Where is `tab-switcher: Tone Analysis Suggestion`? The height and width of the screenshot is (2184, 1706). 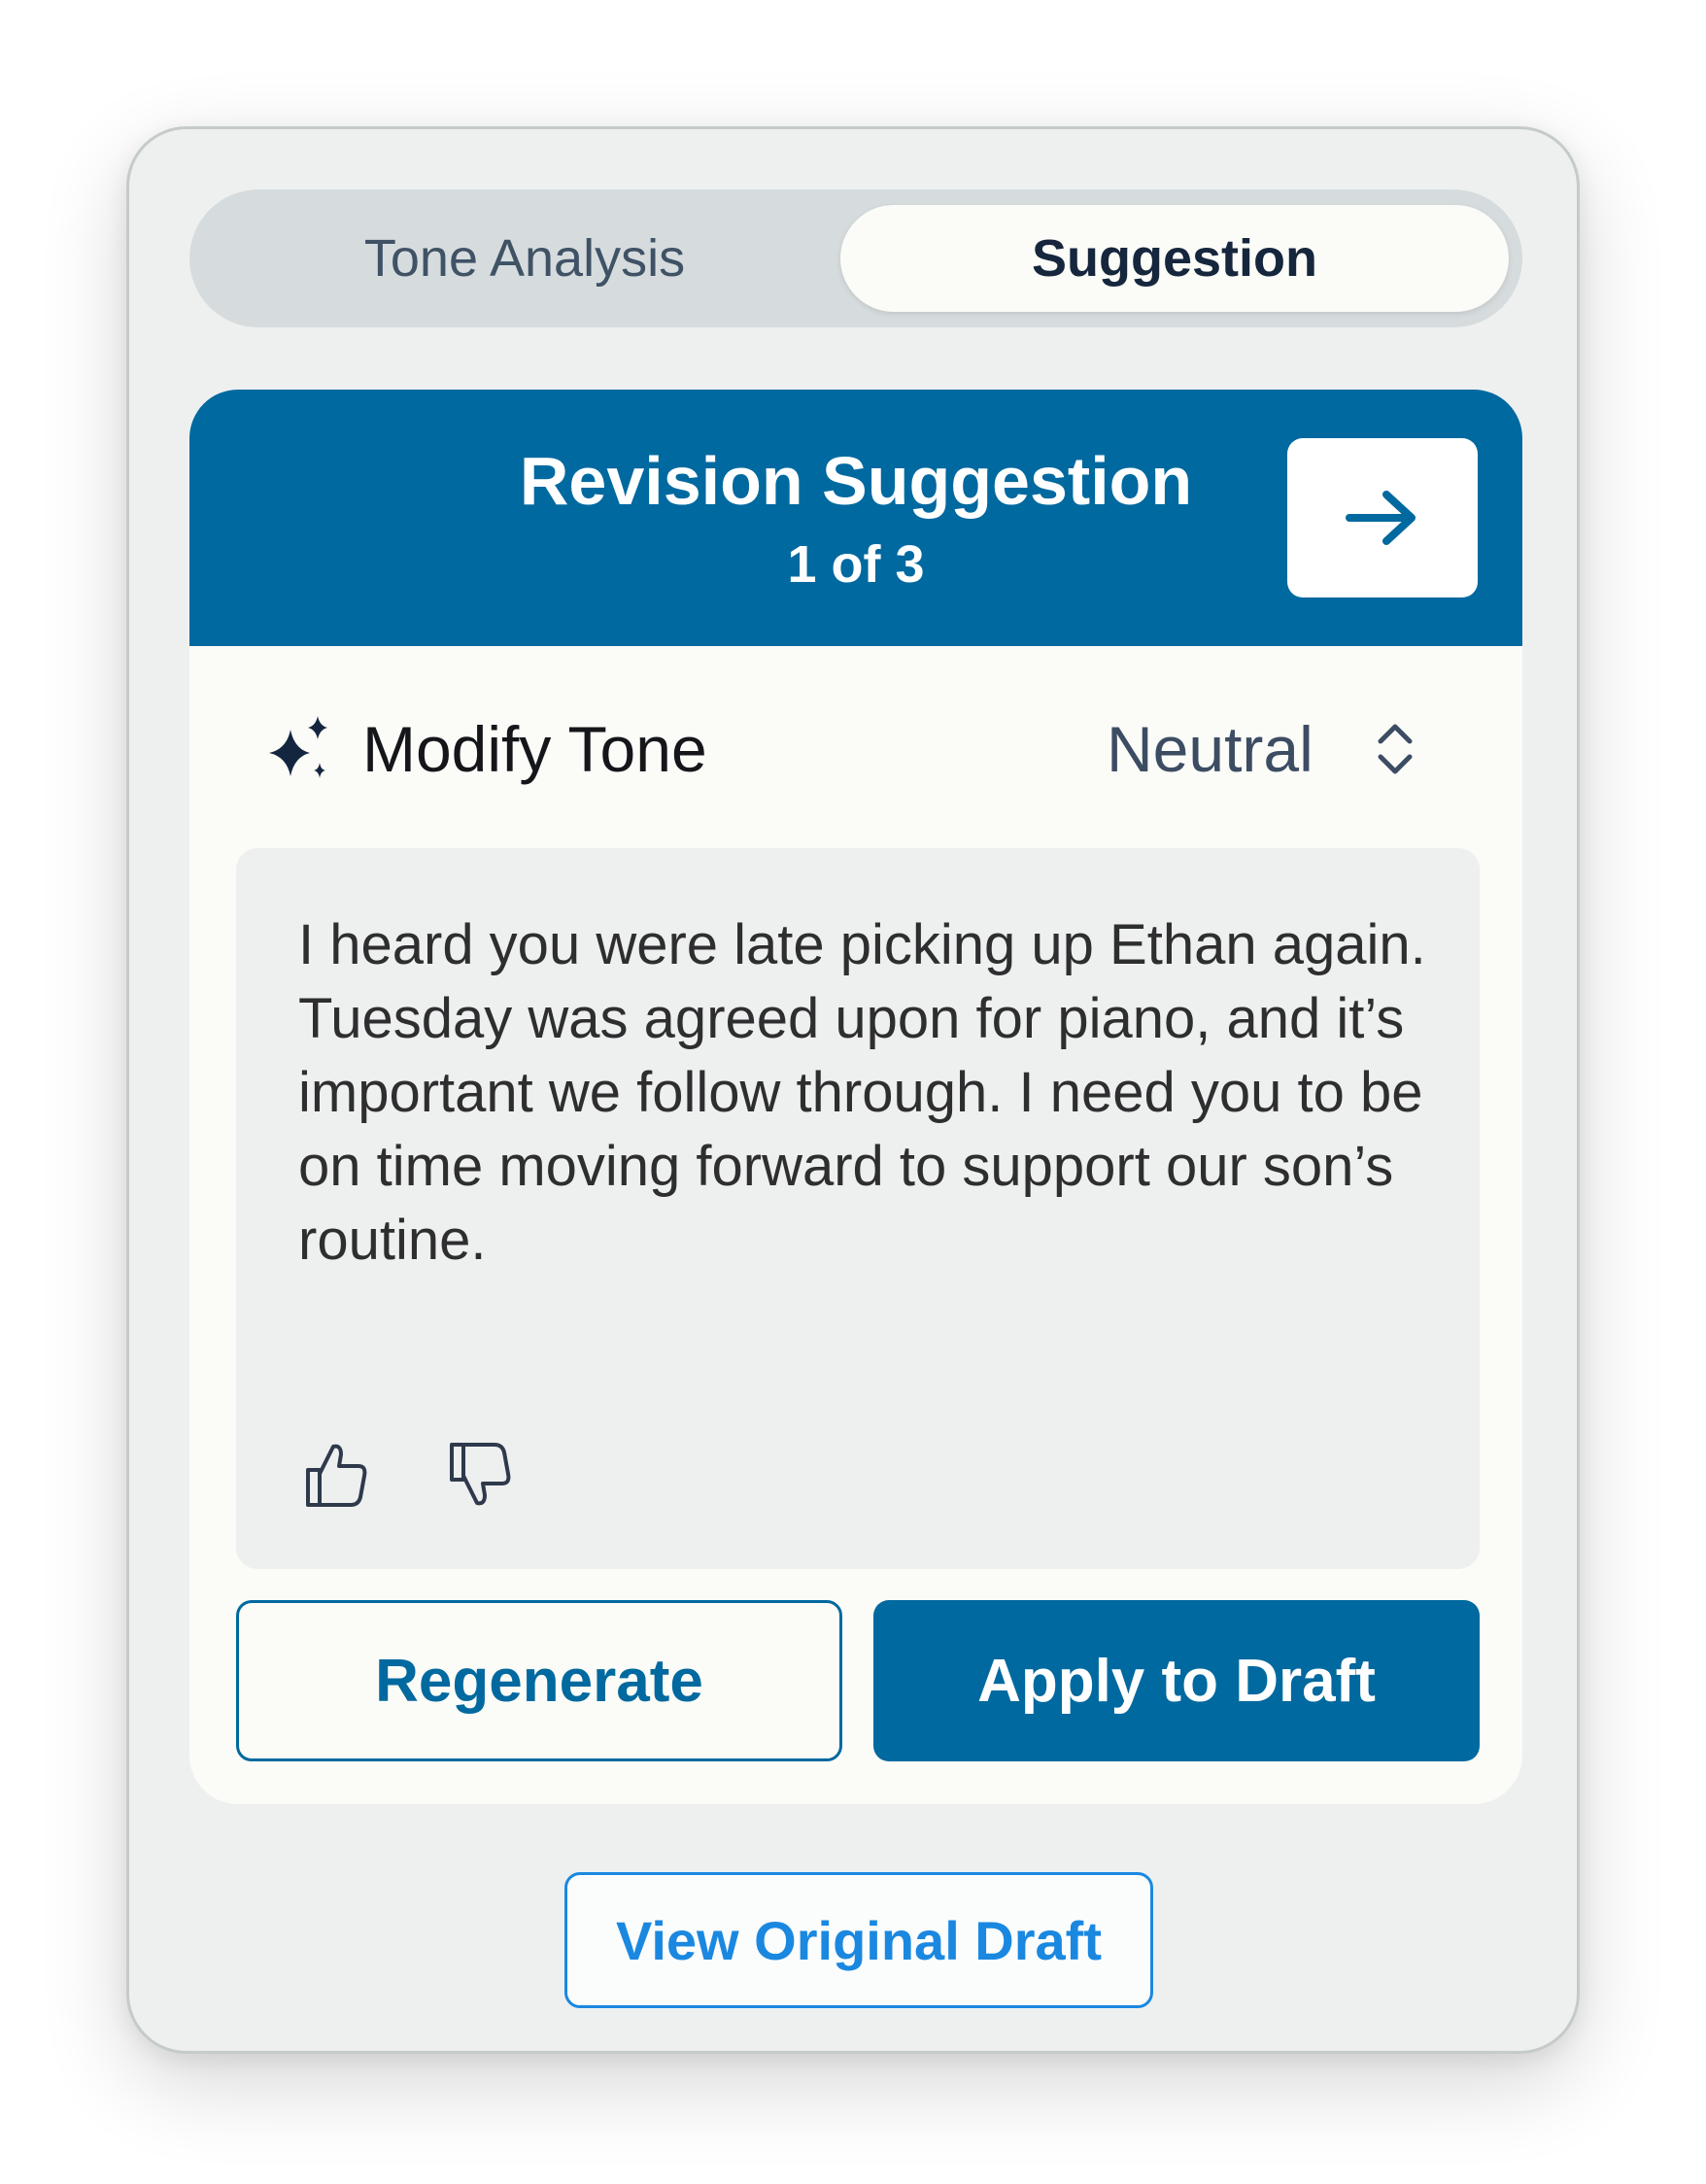
tab-switcher: Tone Analysis Suggestion is located at coordinates (855, 258).